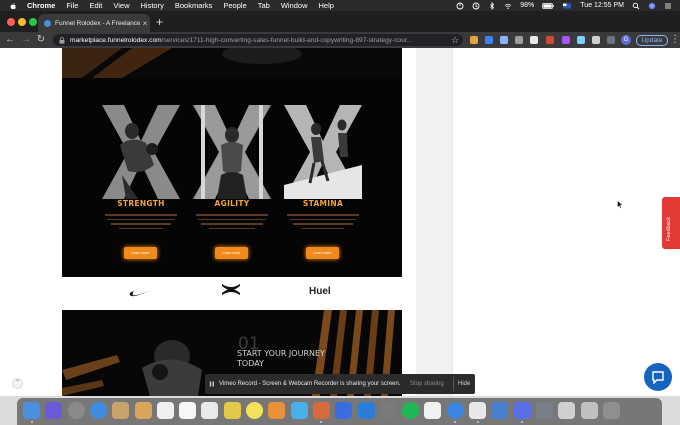 The width and height of the screenshot is (680, 425). I want to click on under-armour-logo, so click(231, 289).